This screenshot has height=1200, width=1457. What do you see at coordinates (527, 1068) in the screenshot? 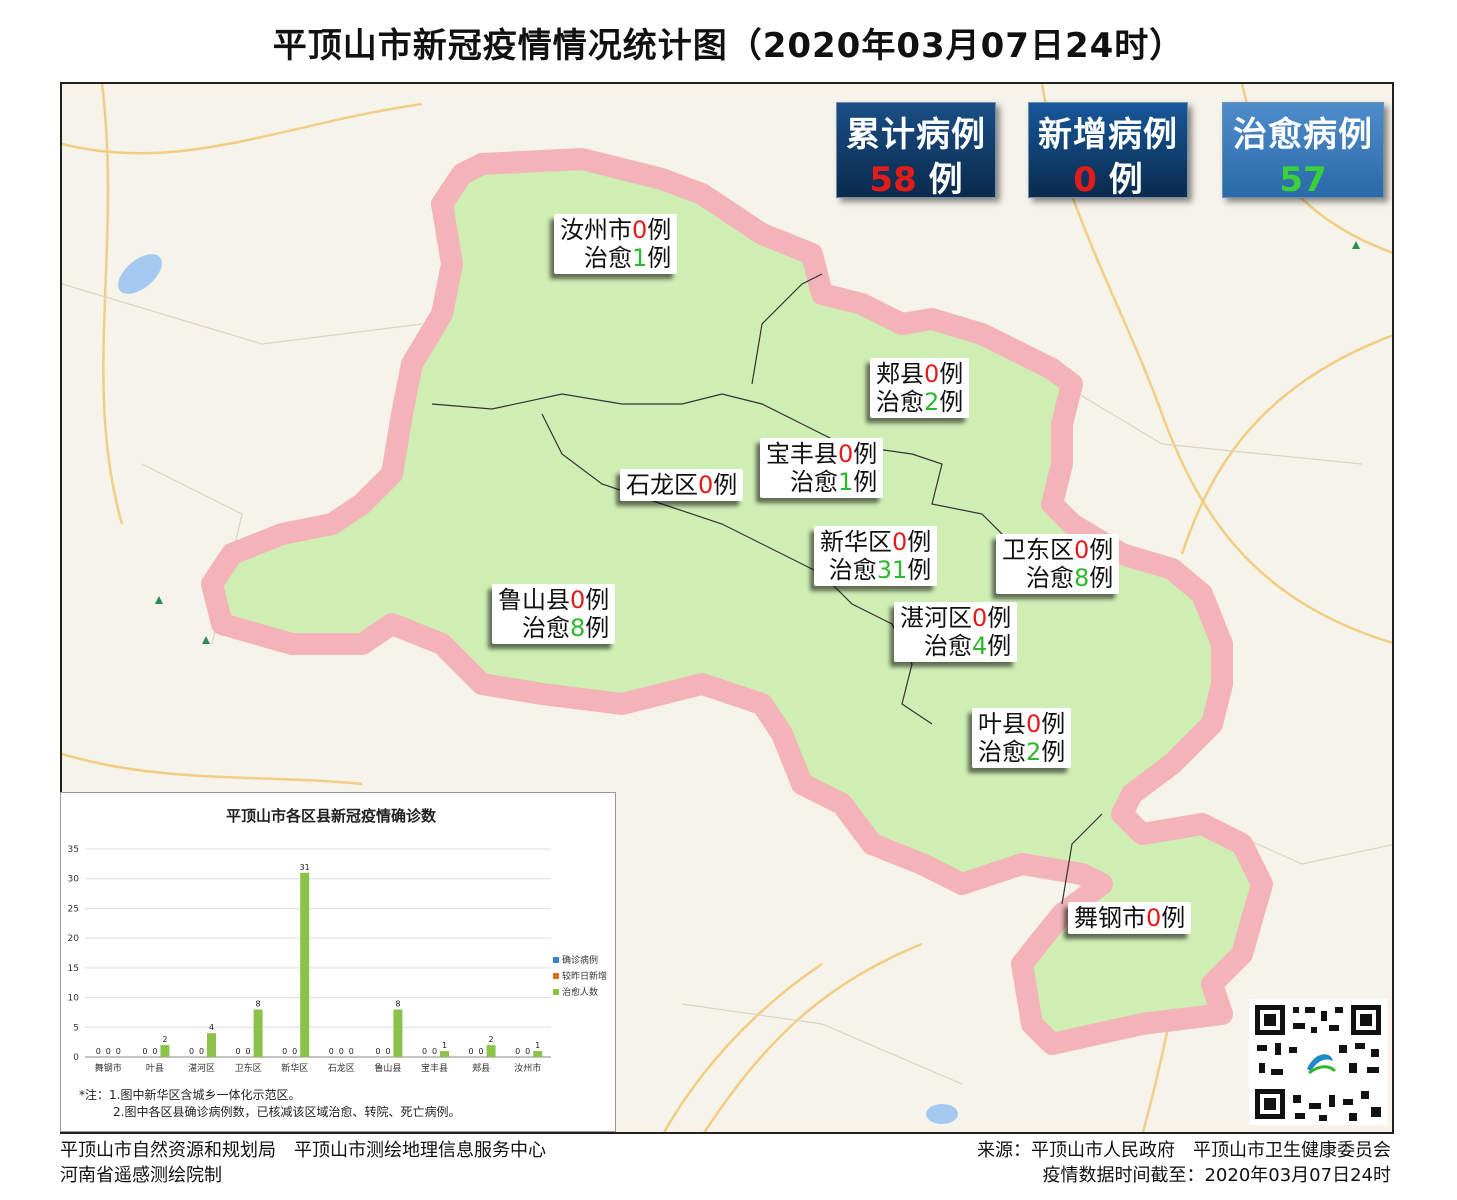
I see `x-tick-label: 汝州市` at bounding box center [527, 1068].